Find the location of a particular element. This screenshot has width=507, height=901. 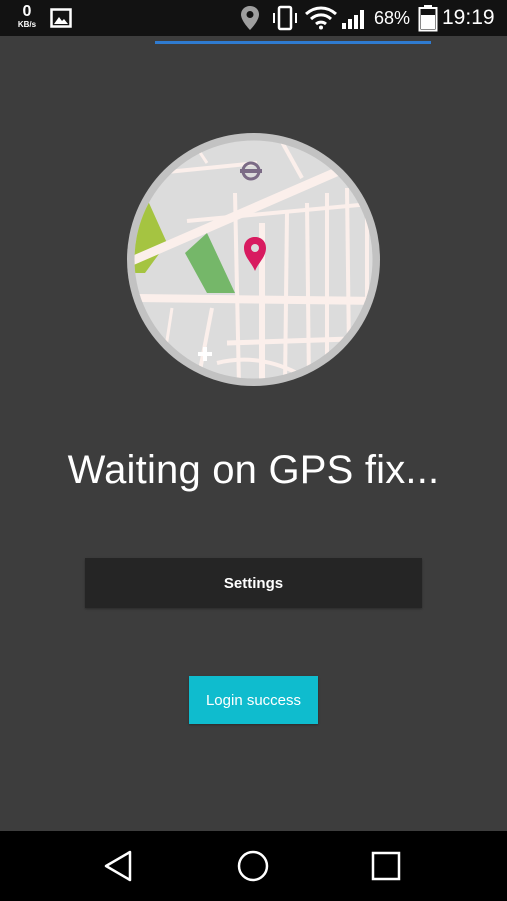

vibrate-icon is located at coordinates (285, 18).